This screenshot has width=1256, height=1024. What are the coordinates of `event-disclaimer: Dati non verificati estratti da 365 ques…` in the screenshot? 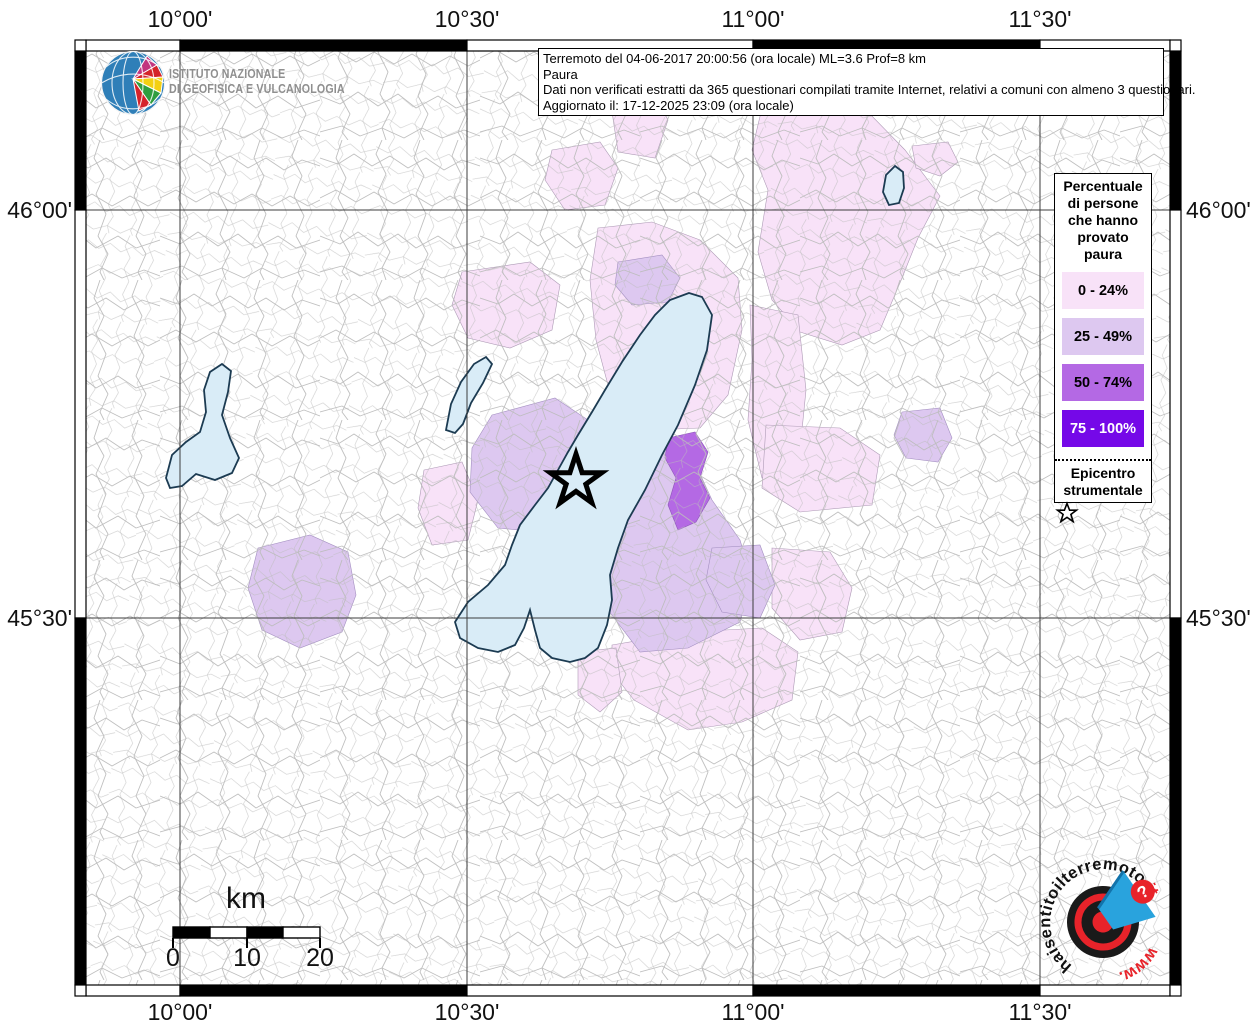 It's located at (869, 89).